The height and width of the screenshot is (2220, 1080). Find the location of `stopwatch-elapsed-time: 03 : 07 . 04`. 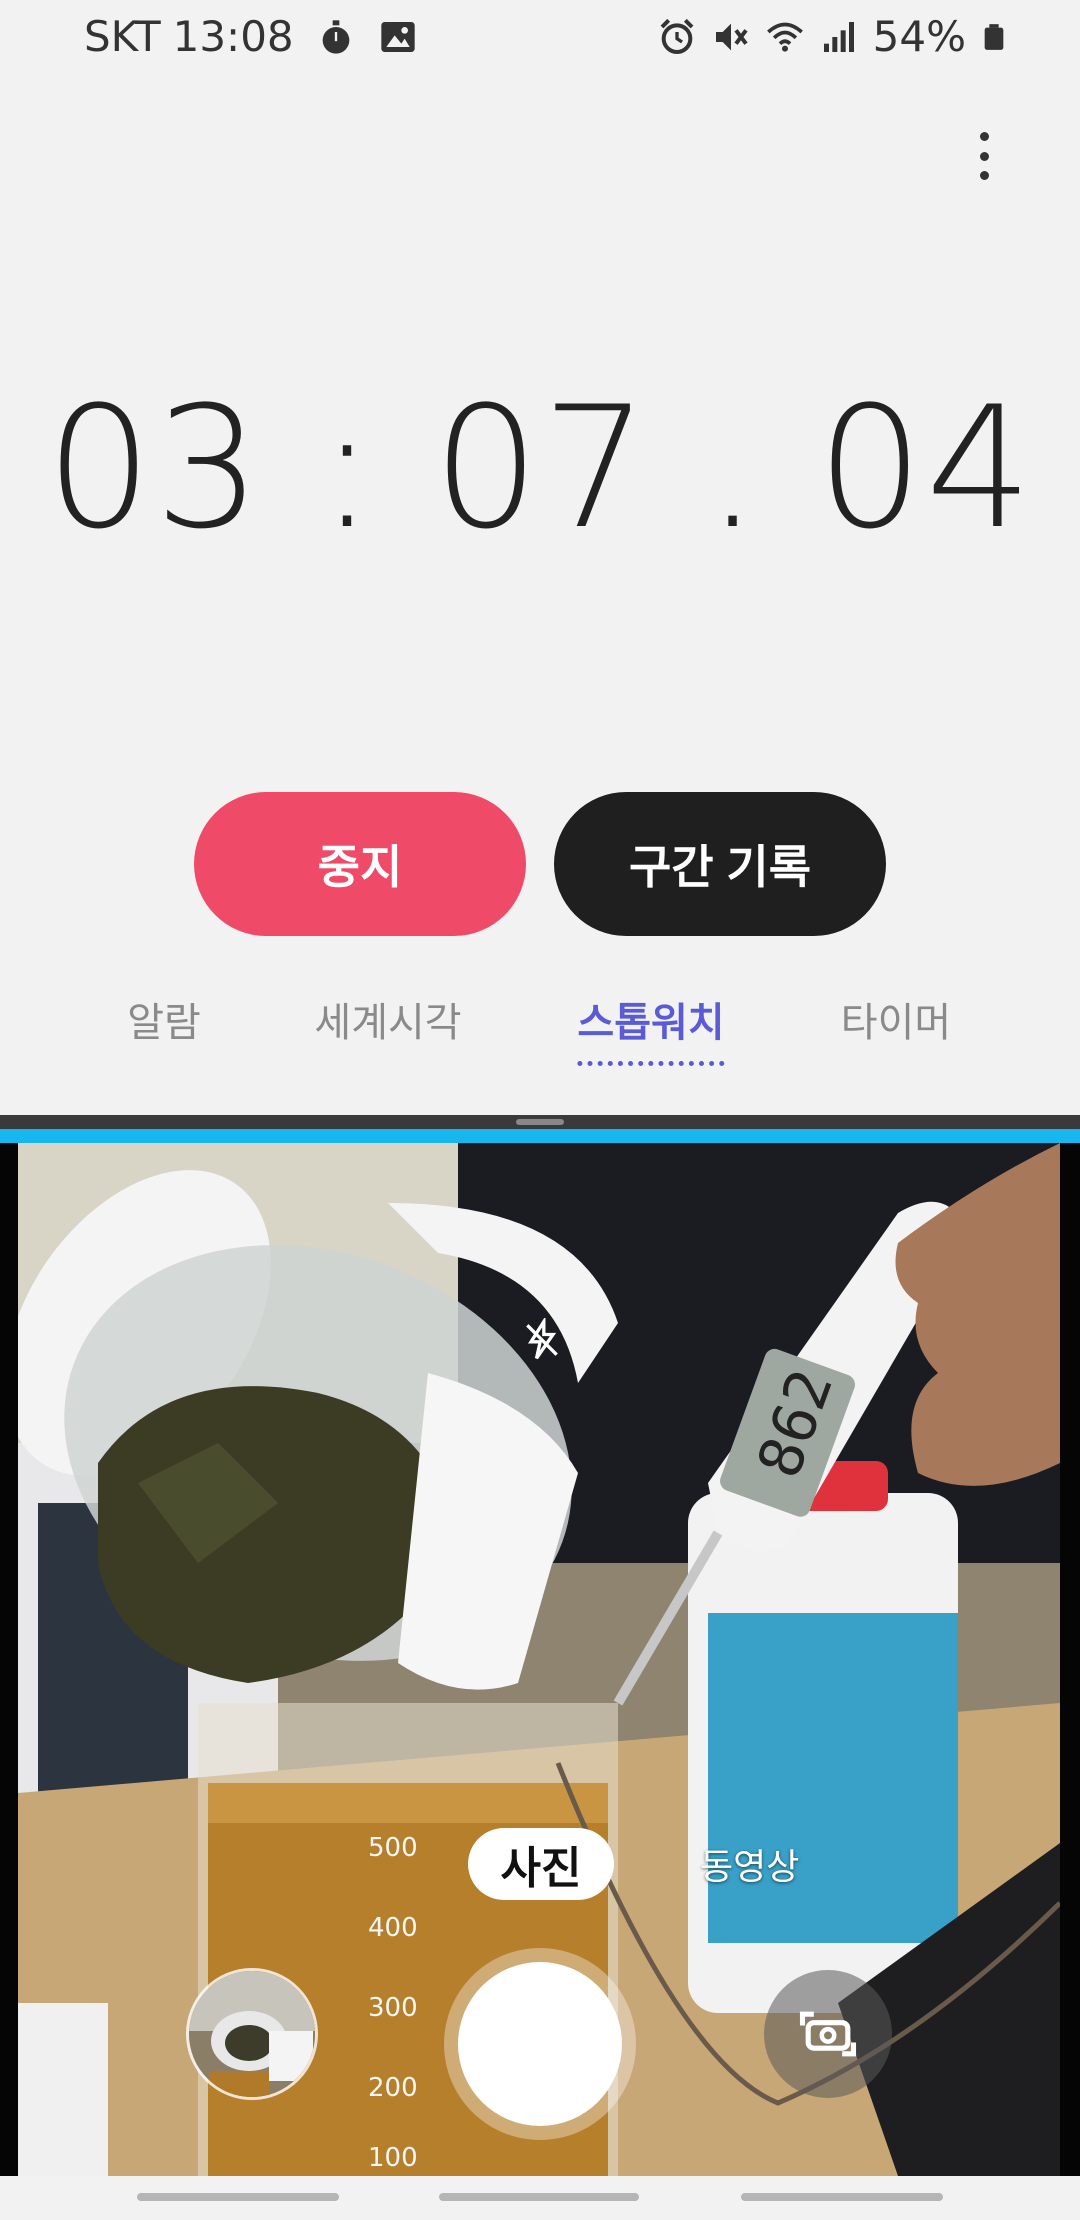

stopwatch-elapsed-time: 03 : 07 . 04 is located at coordinates (540, 468).